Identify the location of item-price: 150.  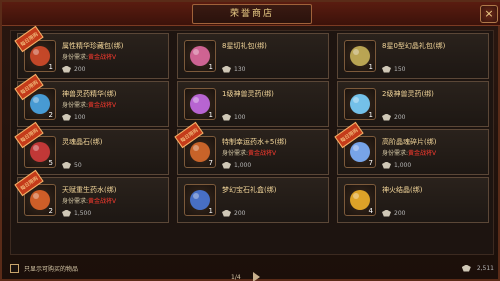
(393, 69).